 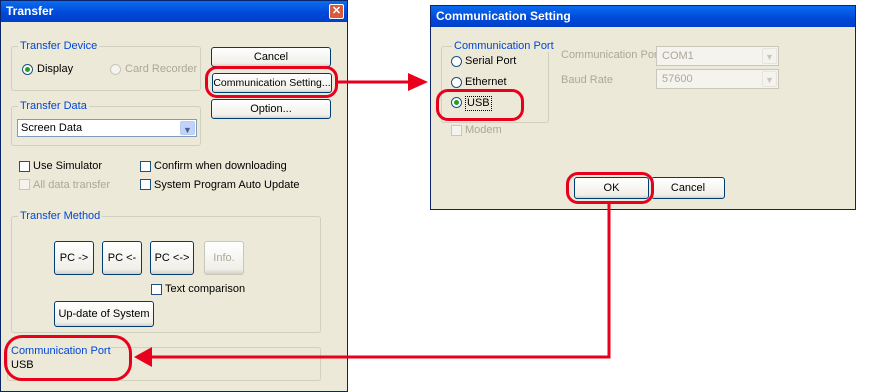 I want to click on arrow-head-right, so click(x=418, y=82).